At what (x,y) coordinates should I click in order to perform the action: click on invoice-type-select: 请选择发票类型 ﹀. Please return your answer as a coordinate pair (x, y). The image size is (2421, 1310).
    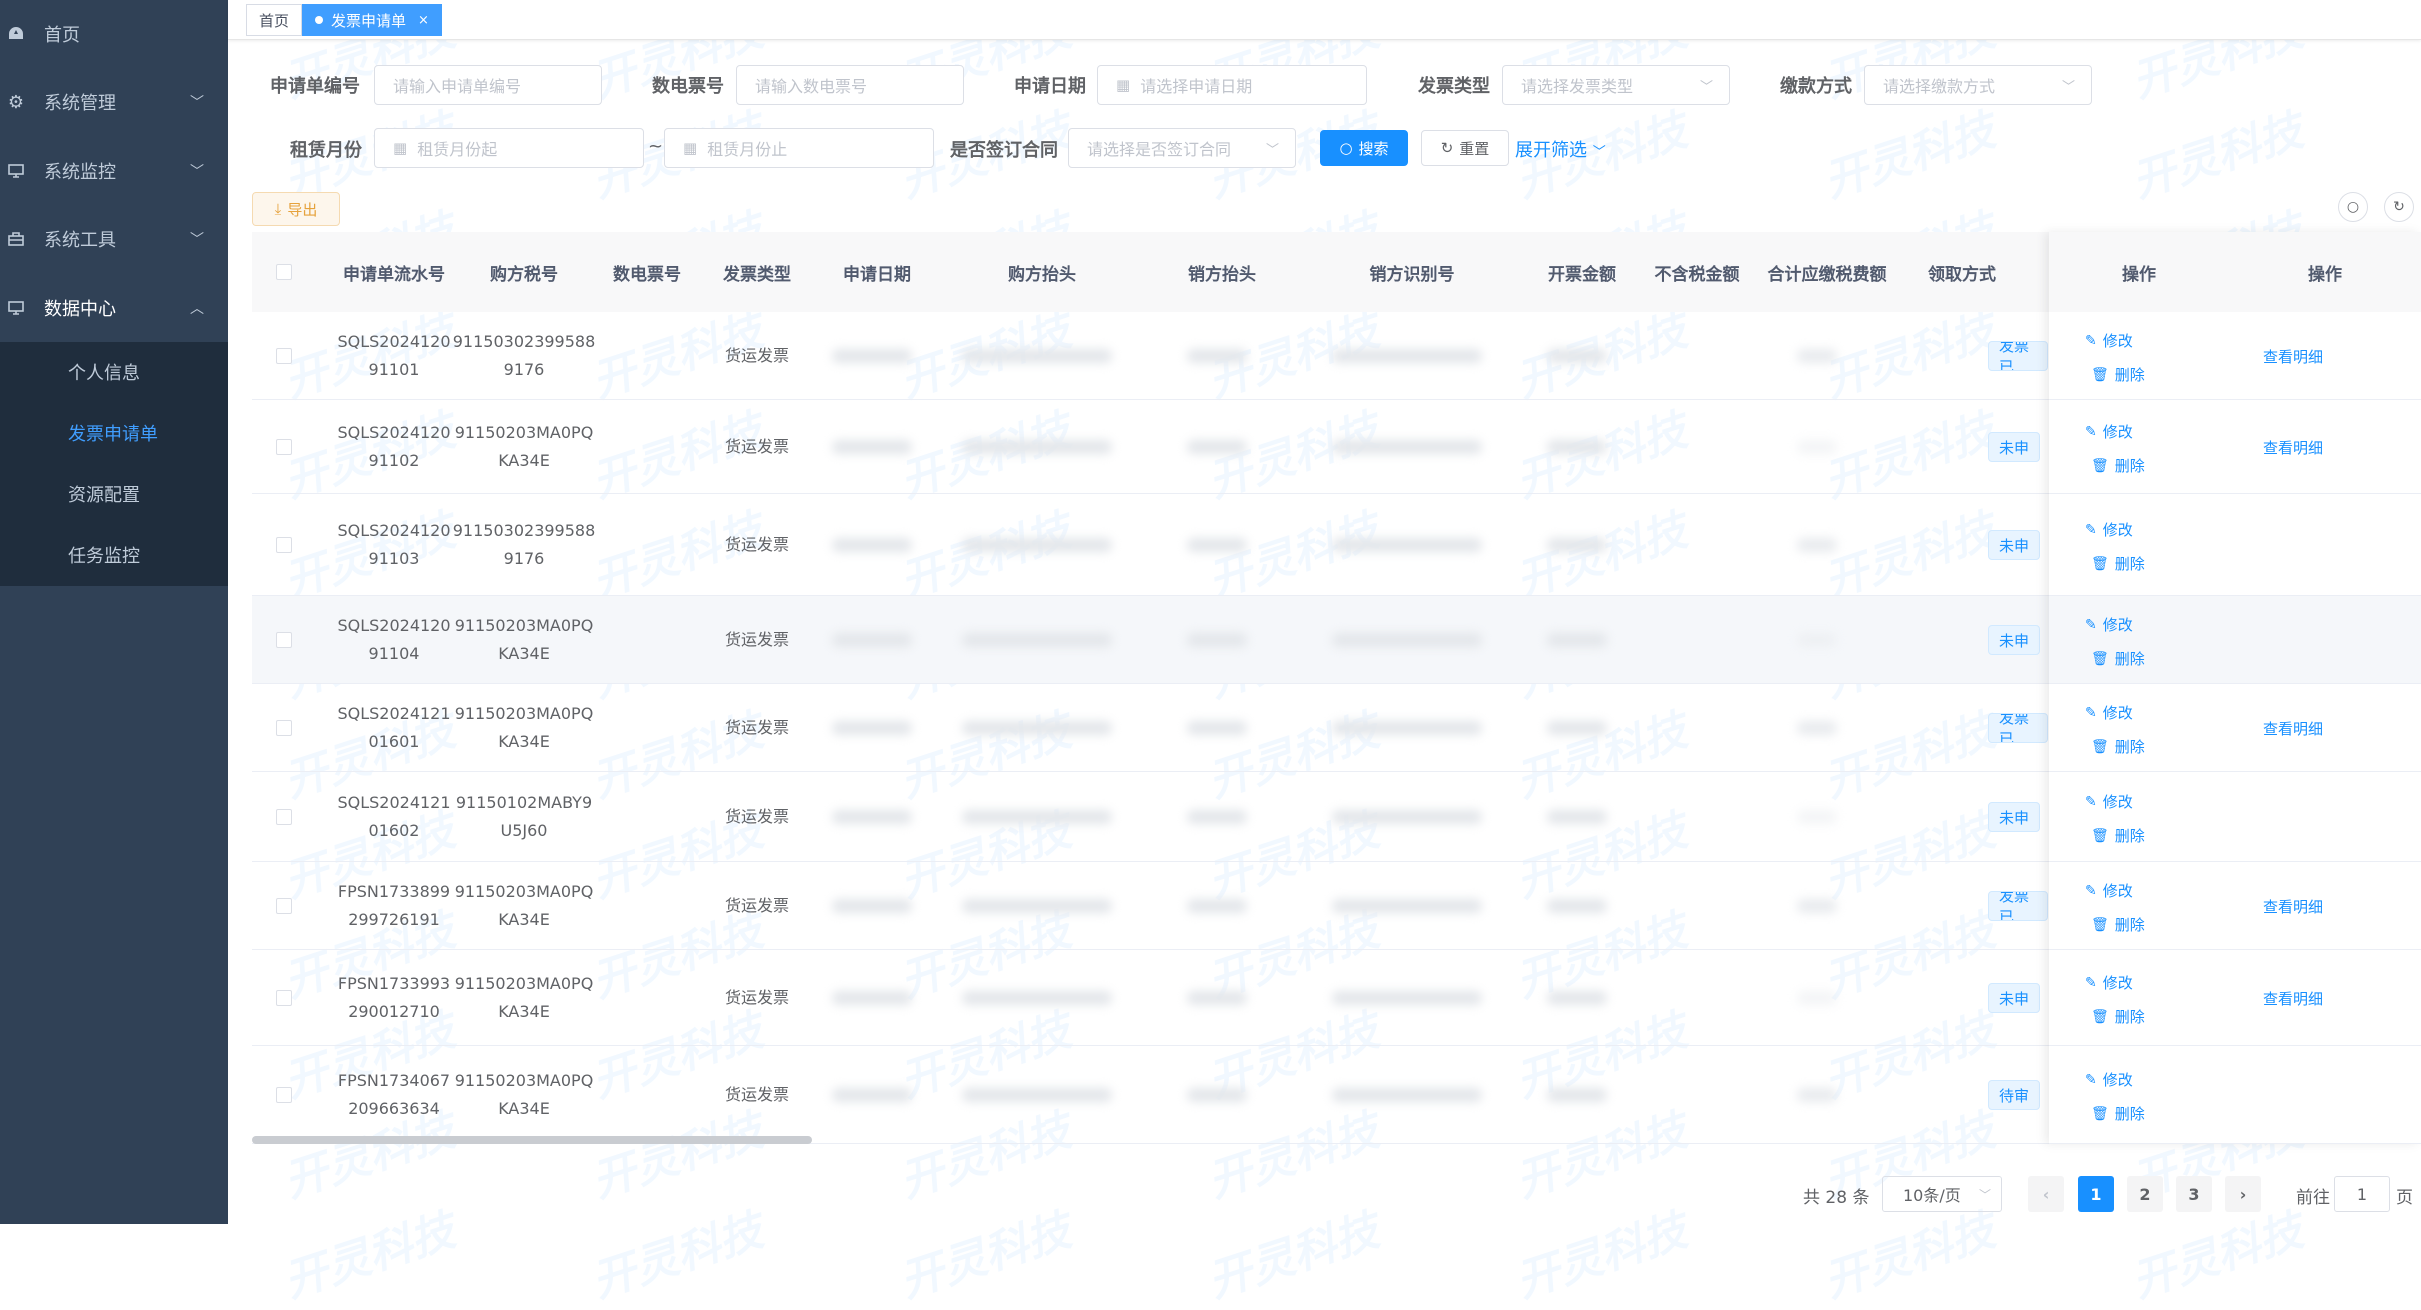
    Looking at the image, I should click on (1616, 85).